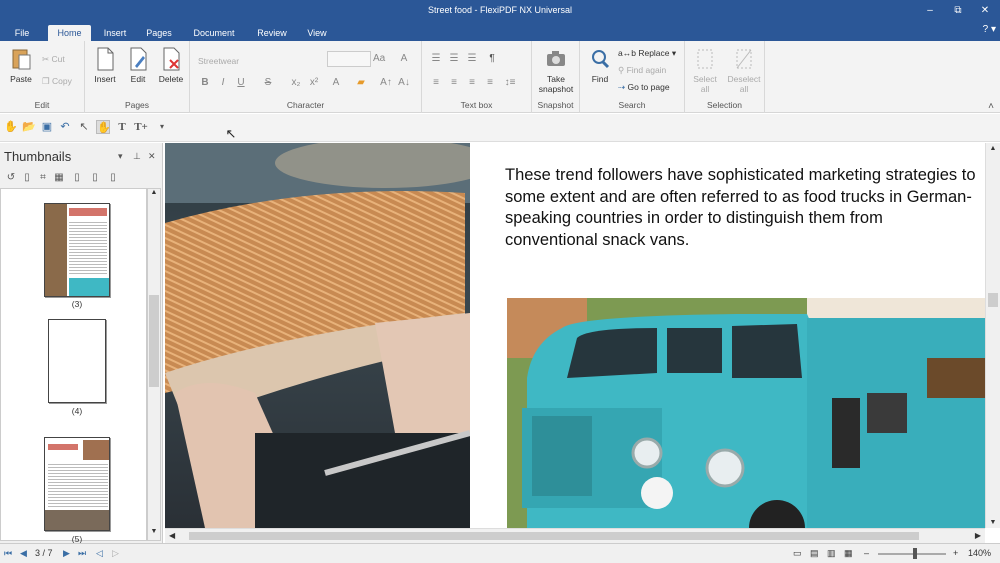 This screenshot has width=1000, height=563. Describe the element at coordinates (172, 535) in the screenshot. I see `scroll-left-icon: ◀` at that location.